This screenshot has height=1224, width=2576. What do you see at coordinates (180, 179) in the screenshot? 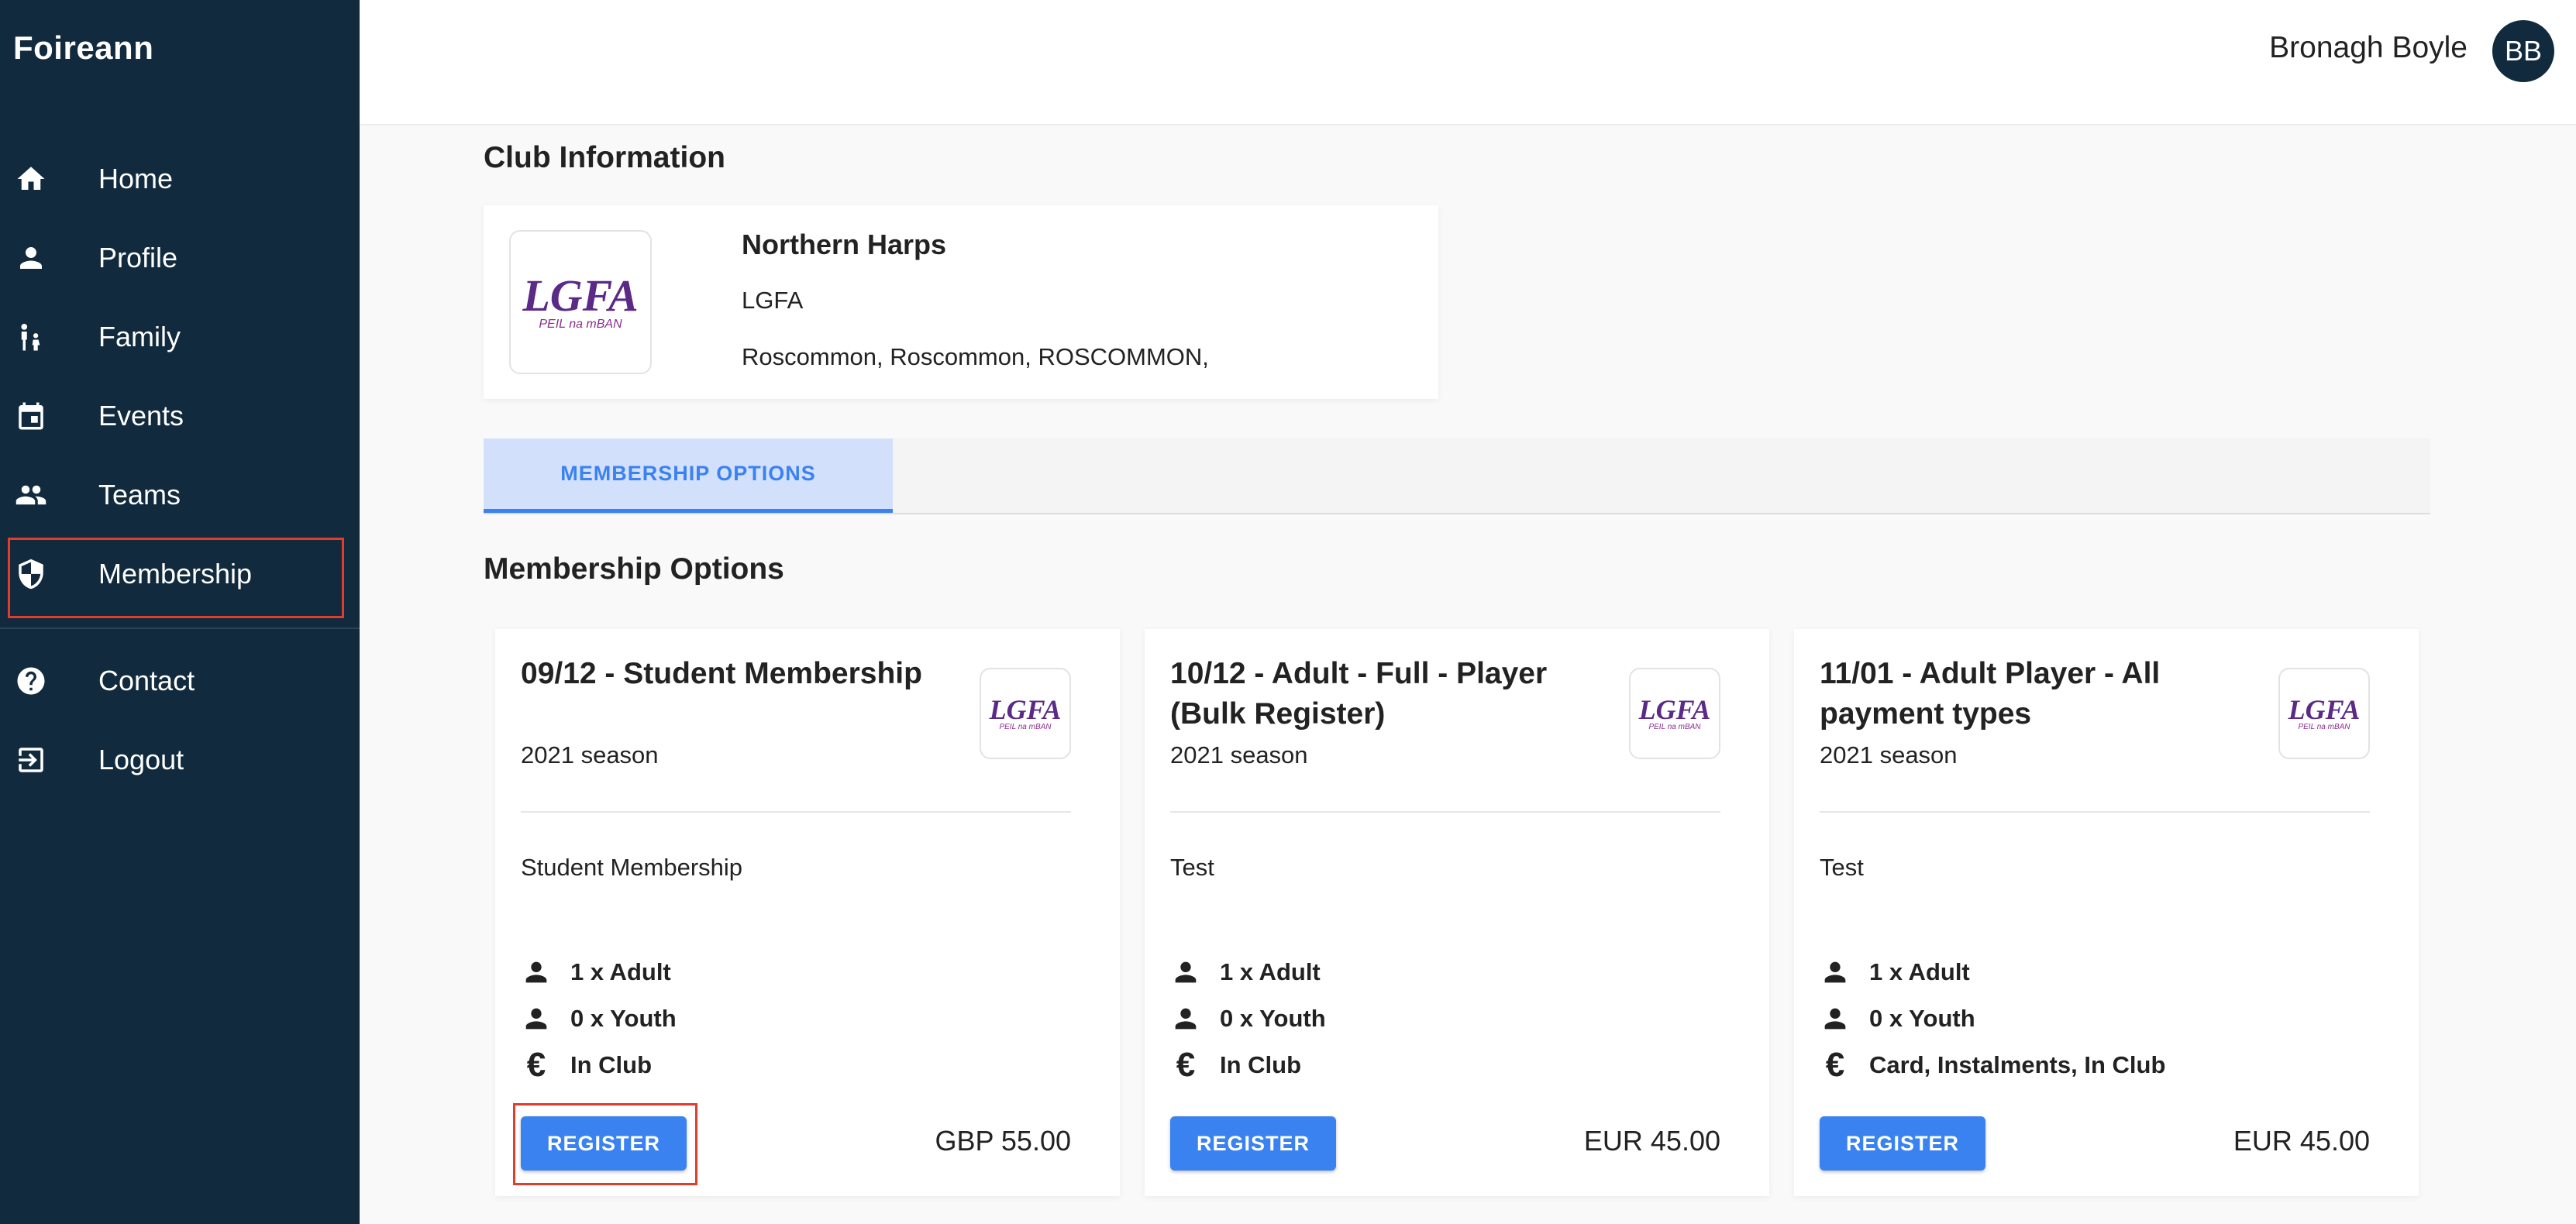
I see `sidebar-item-home: Home` at bounding box center [180, 179].